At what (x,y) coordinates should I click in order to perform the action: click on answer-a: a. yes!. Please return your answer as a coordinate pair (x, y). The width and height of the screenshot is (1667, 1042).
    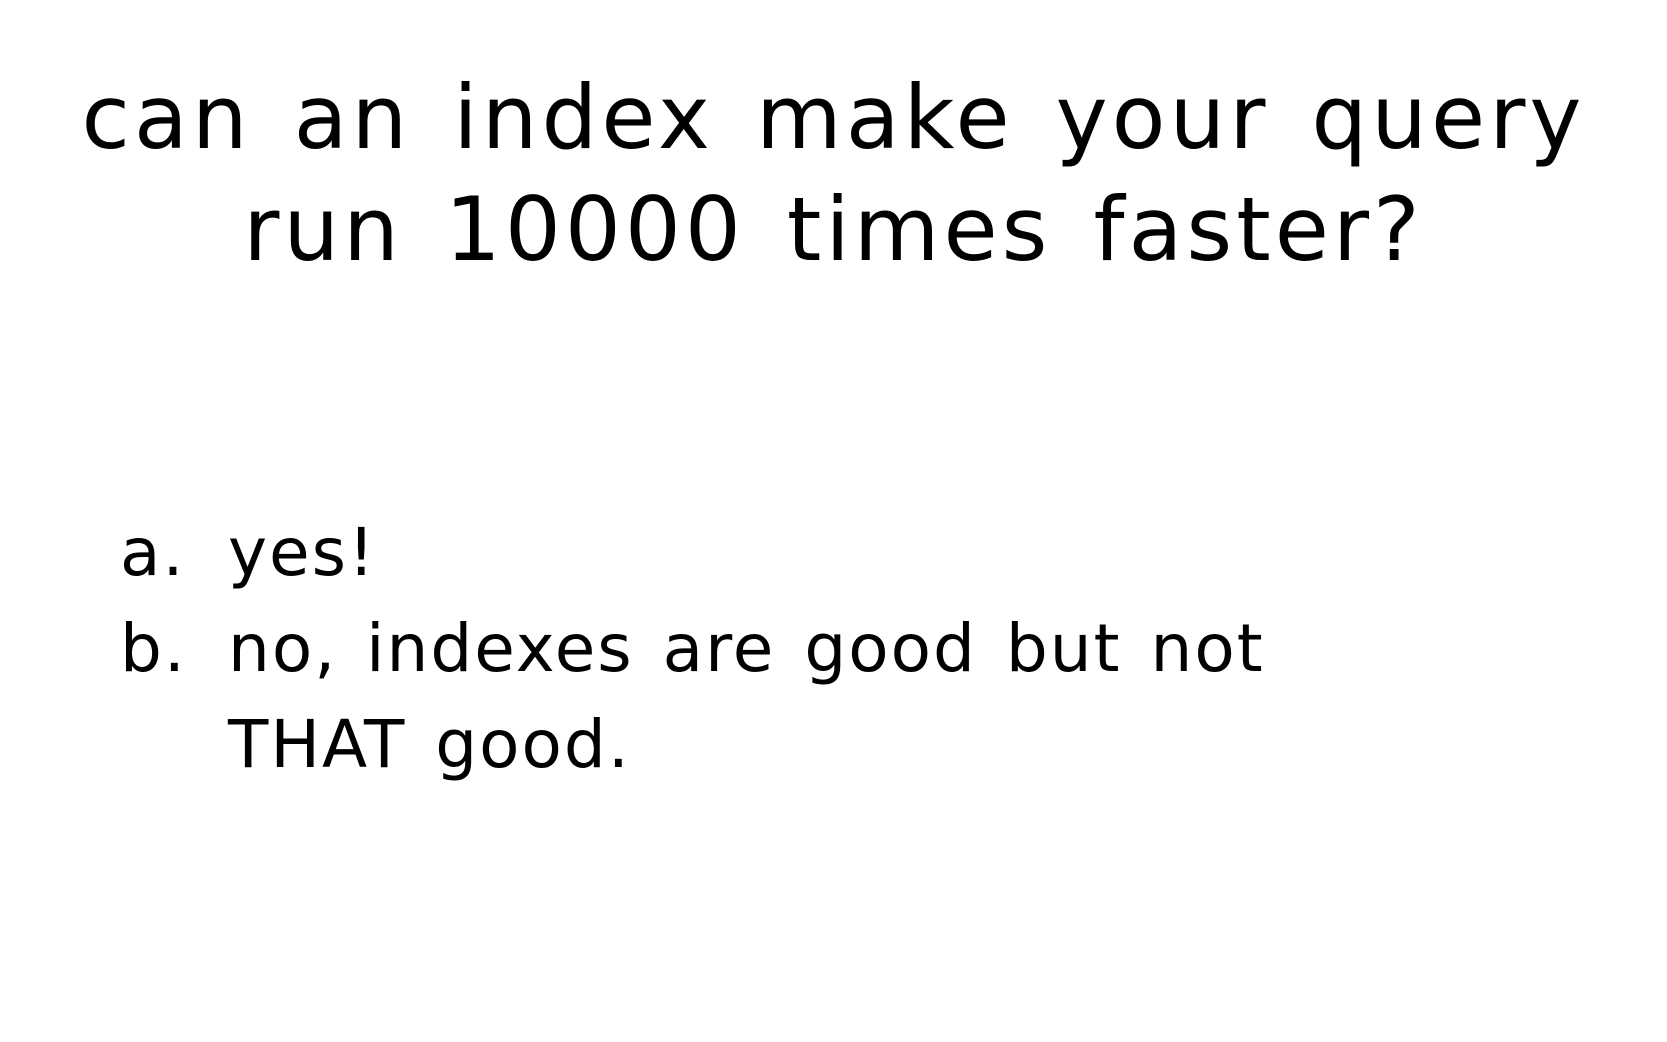
    Looking at the image, I should click on (839, 553).